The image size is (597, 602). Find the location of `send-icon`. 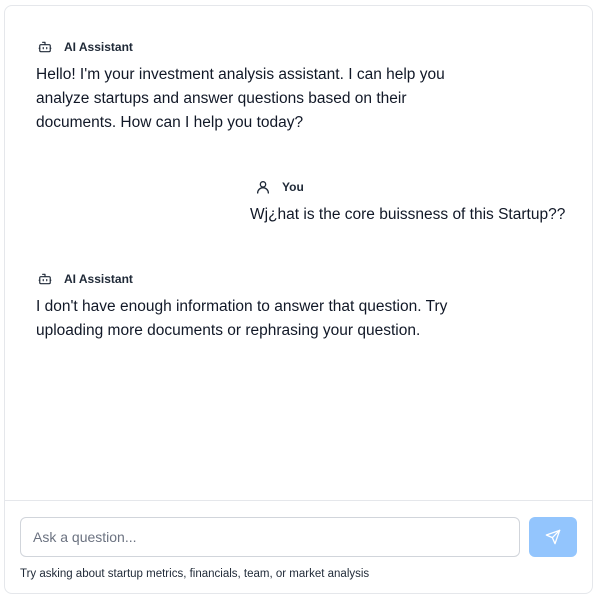

send-icon is located at coordinates (553, 537).